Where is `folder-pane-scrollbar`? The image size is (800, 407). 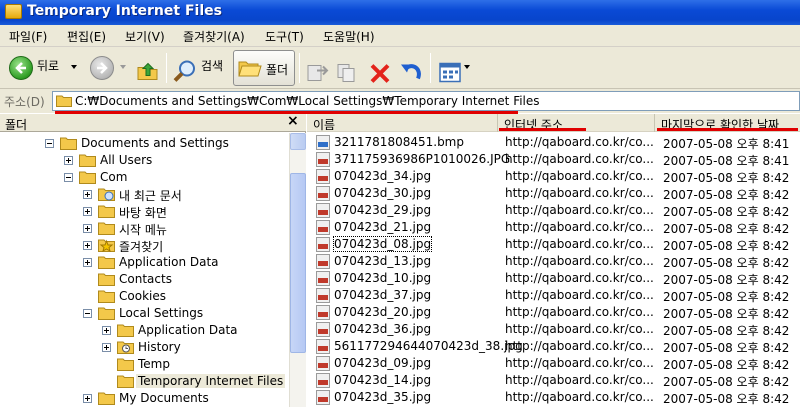
folder-pane-scrollbar is located at coordinates (297, 270).